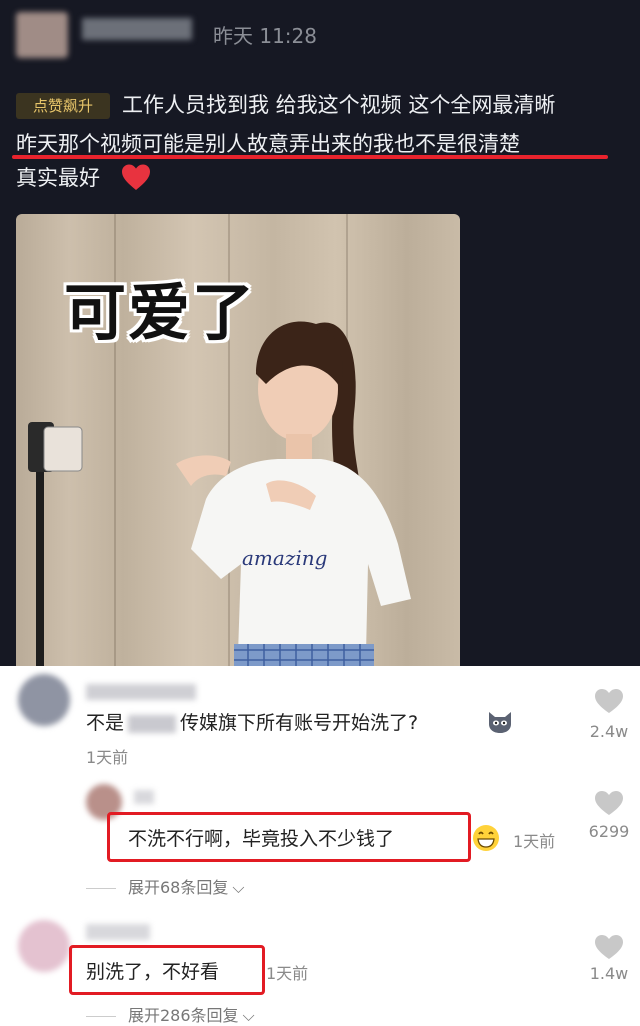  Describe the element at coordinates (500, 723) in the screenshot. I see `cat-emoji-icon` at that location.